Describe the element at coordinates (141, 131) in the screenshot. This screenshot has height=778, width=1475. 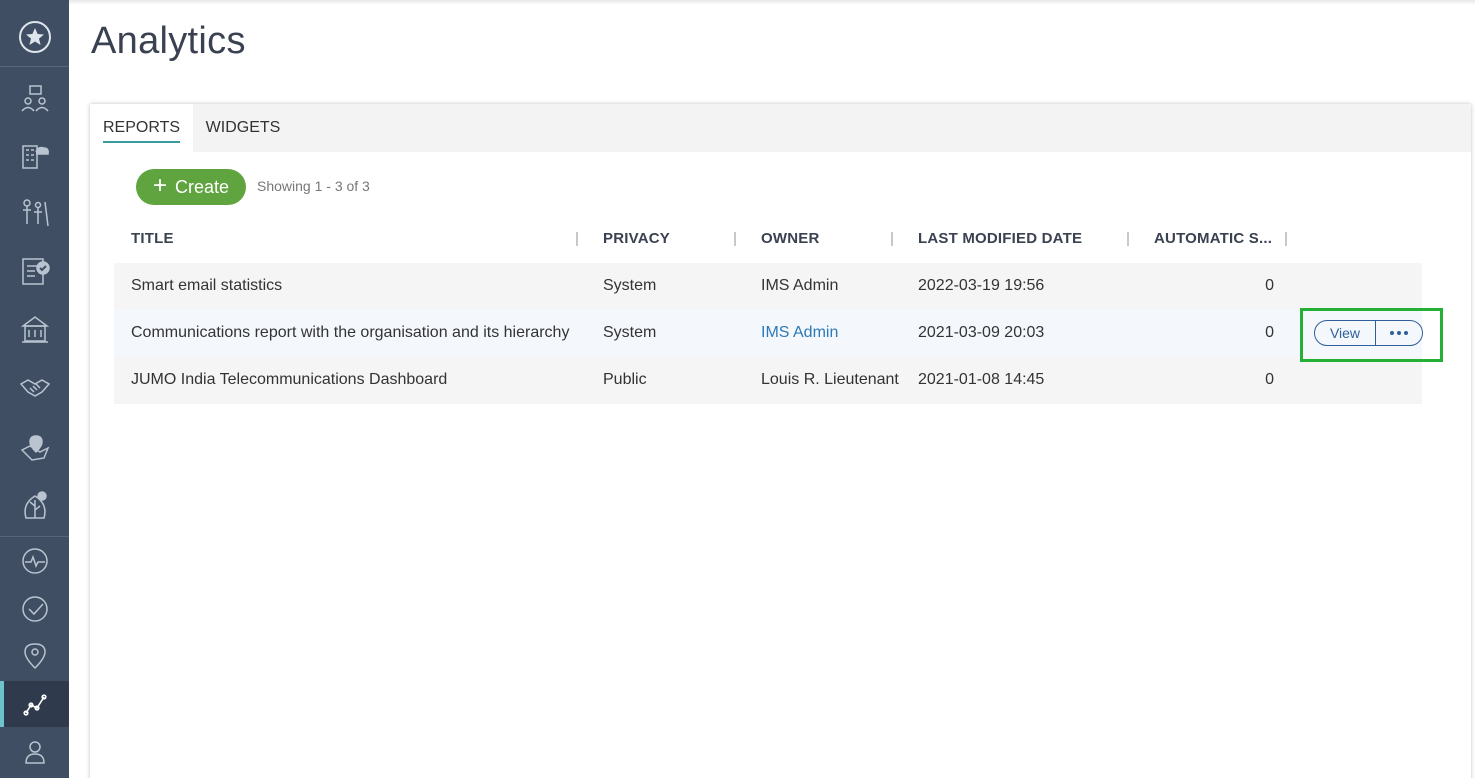
I see `tab-reports-label: REPORTS` at that location.